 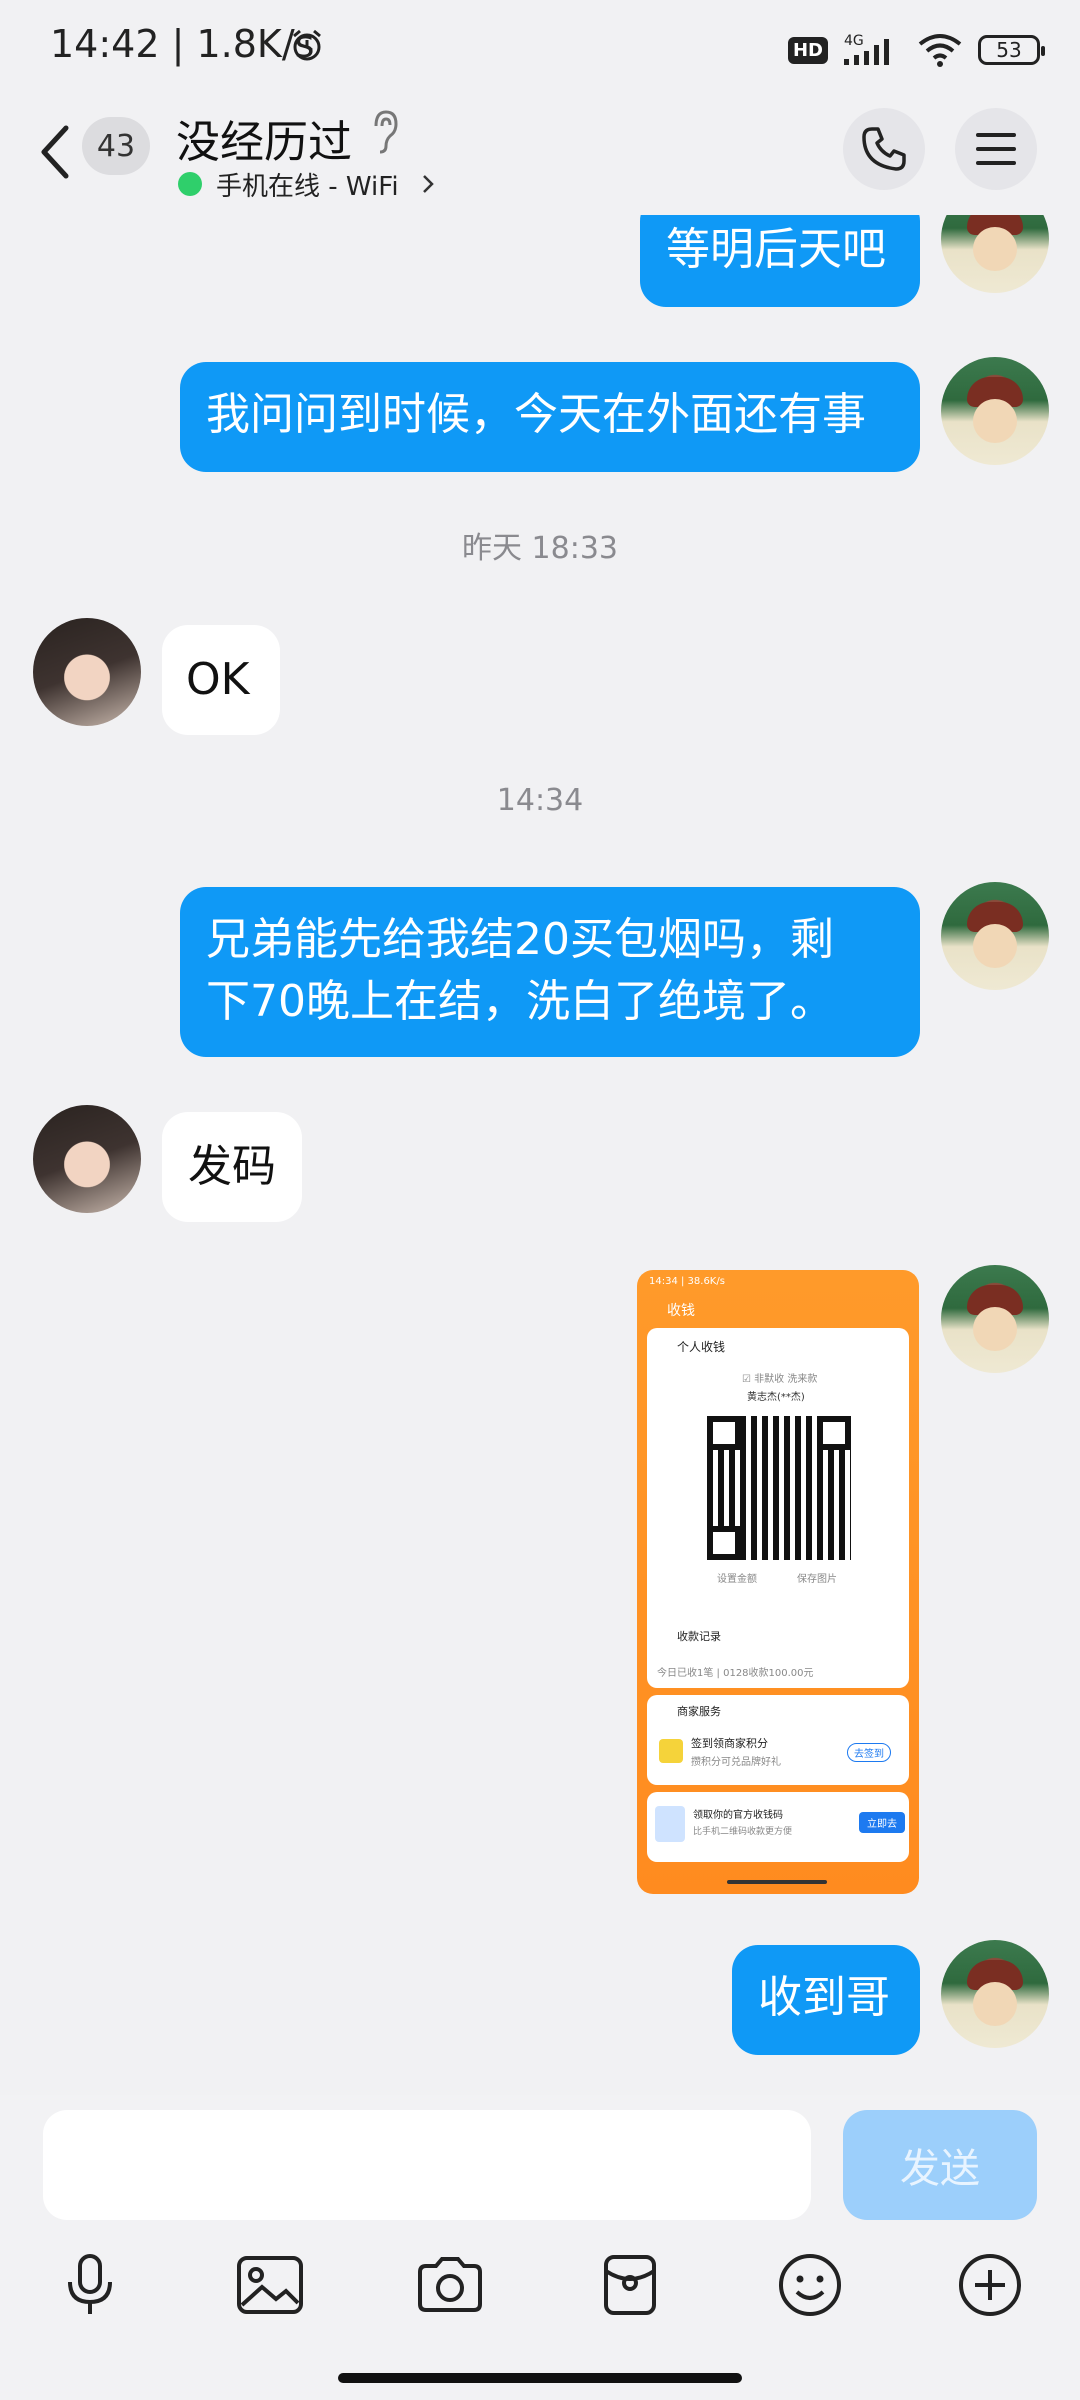 I want to click on gallery-button, so click(x=270, y=2285).